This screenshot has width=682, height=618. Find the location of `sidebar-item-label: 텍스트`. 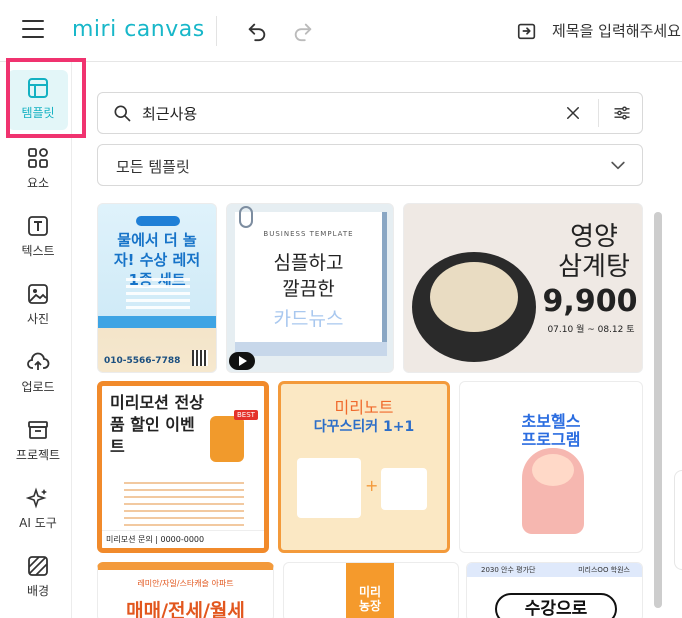

sidebar-item-label: 텍스트 is located at coordinates (38, 251).